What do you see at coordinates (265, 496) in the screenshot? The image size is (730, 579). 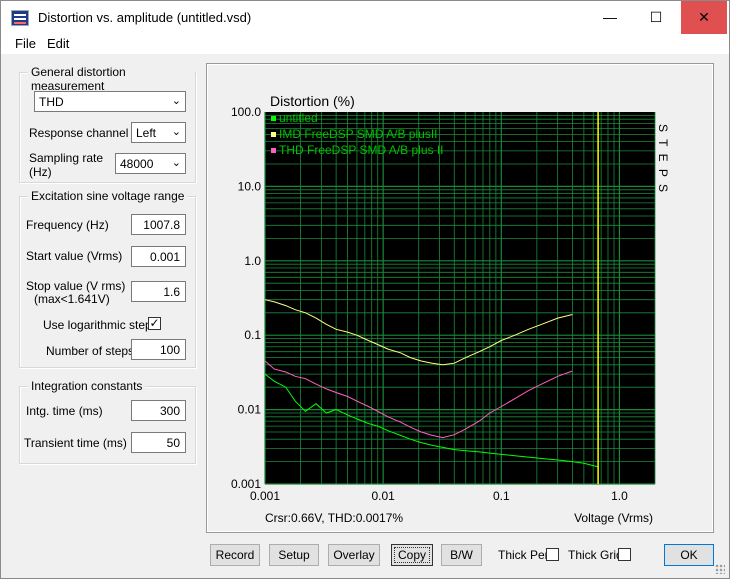 I see `x-tick-label: 0.001` at bounding box center [265, 496].